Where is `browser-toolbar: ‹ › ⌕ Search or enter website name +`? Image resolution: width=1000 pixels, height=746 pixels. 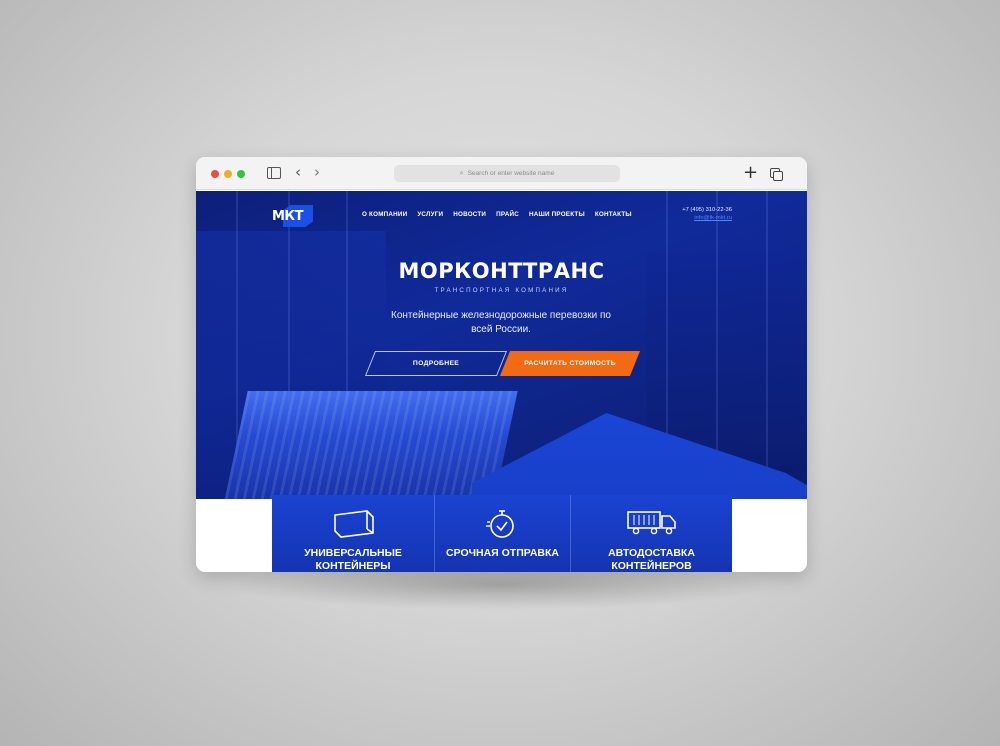
browser-toolbar: ‹ › ⌕ Search or enter website name + is located at coordinates (501, 173).